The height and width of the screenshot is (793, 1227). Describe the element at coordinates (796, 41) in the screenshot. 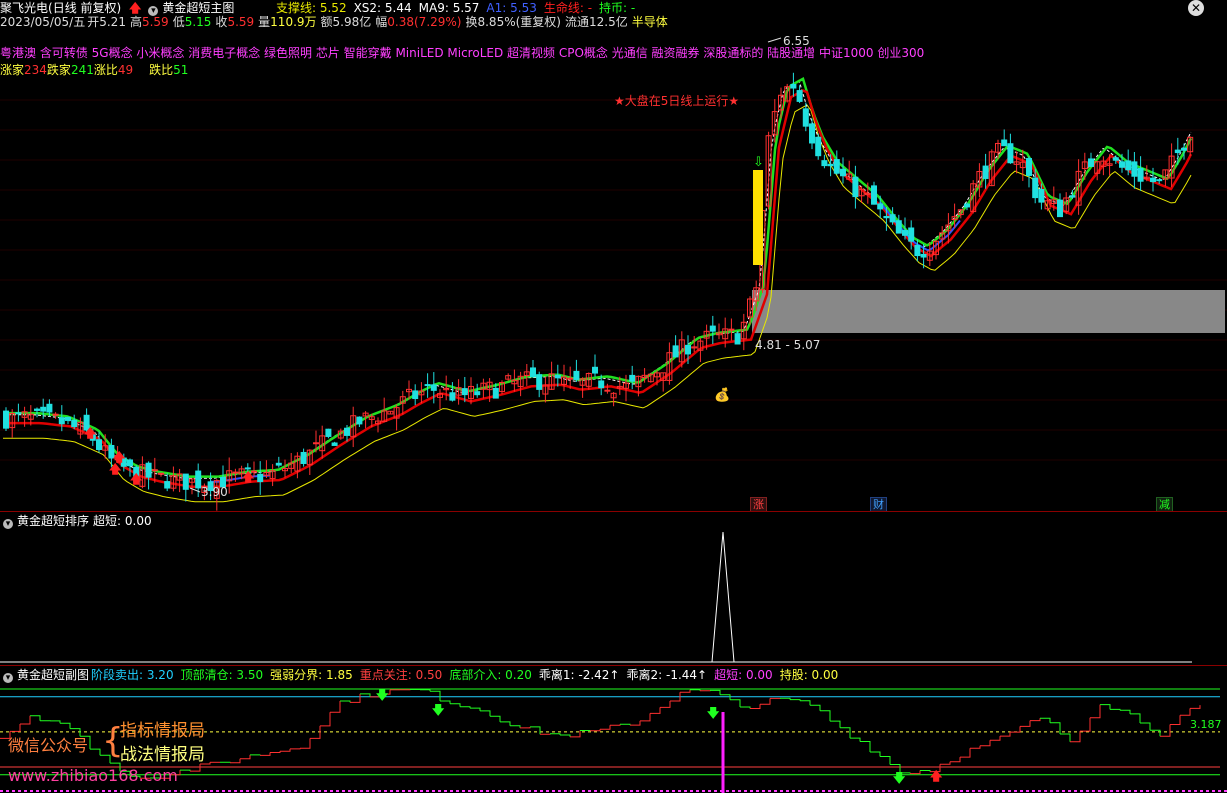

I see `high-price-label: 6.55` at that location.